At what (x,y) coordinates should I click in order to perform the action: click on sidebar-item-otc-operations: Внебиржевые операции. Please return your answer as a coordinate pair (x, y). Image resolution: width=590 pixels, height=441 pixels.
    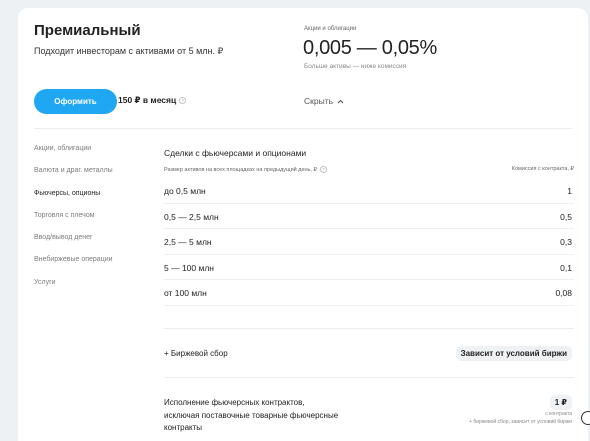
    Looking at the image, I should click on (73, 267).